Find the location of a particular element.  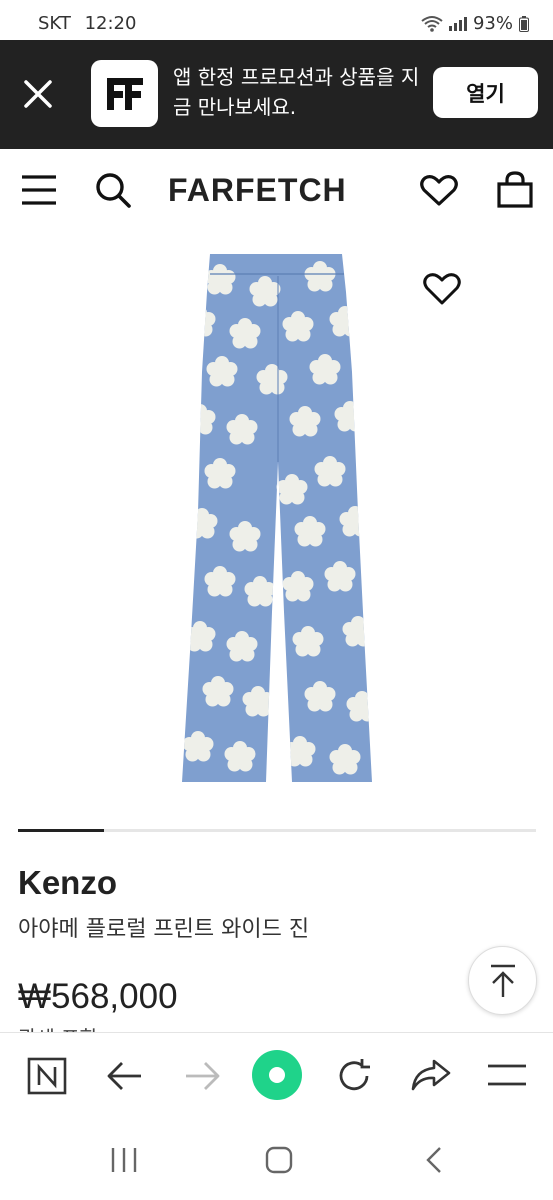

status-bar: SKT 12:20 93% is located at coordinates (276, 22).